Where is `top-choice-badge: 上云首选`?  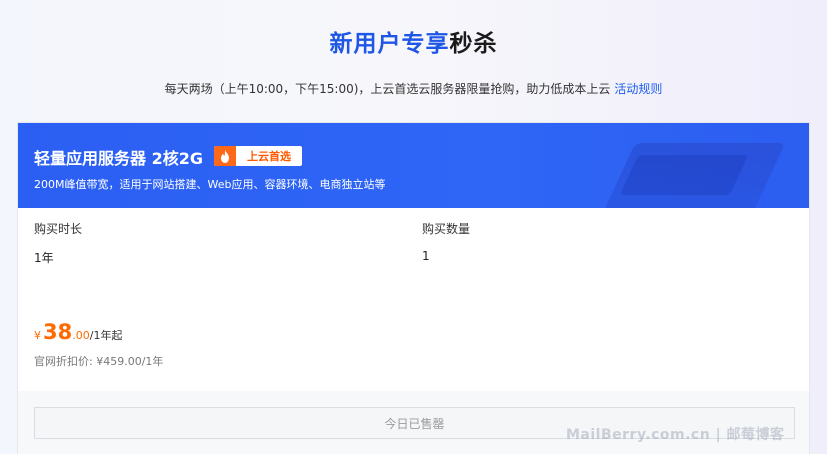 top-choice-badge: 上云首选 is located at coordinates (258, 156).